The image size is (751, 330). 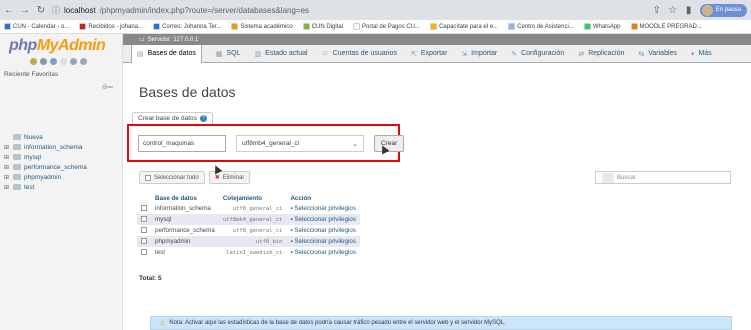 I want to click on select-all-button: Seleccionar todo, so click(x=172, y=177).